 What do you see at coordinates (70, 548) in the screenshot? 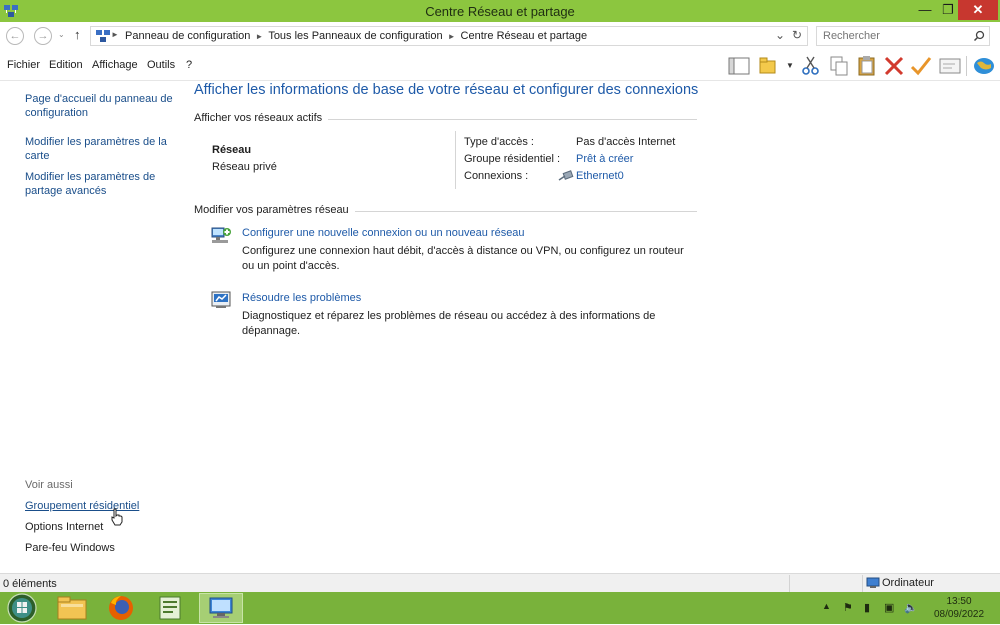
I see `windows-firewall-link: Pare-feu Windows` at bounding box center [70, 548].